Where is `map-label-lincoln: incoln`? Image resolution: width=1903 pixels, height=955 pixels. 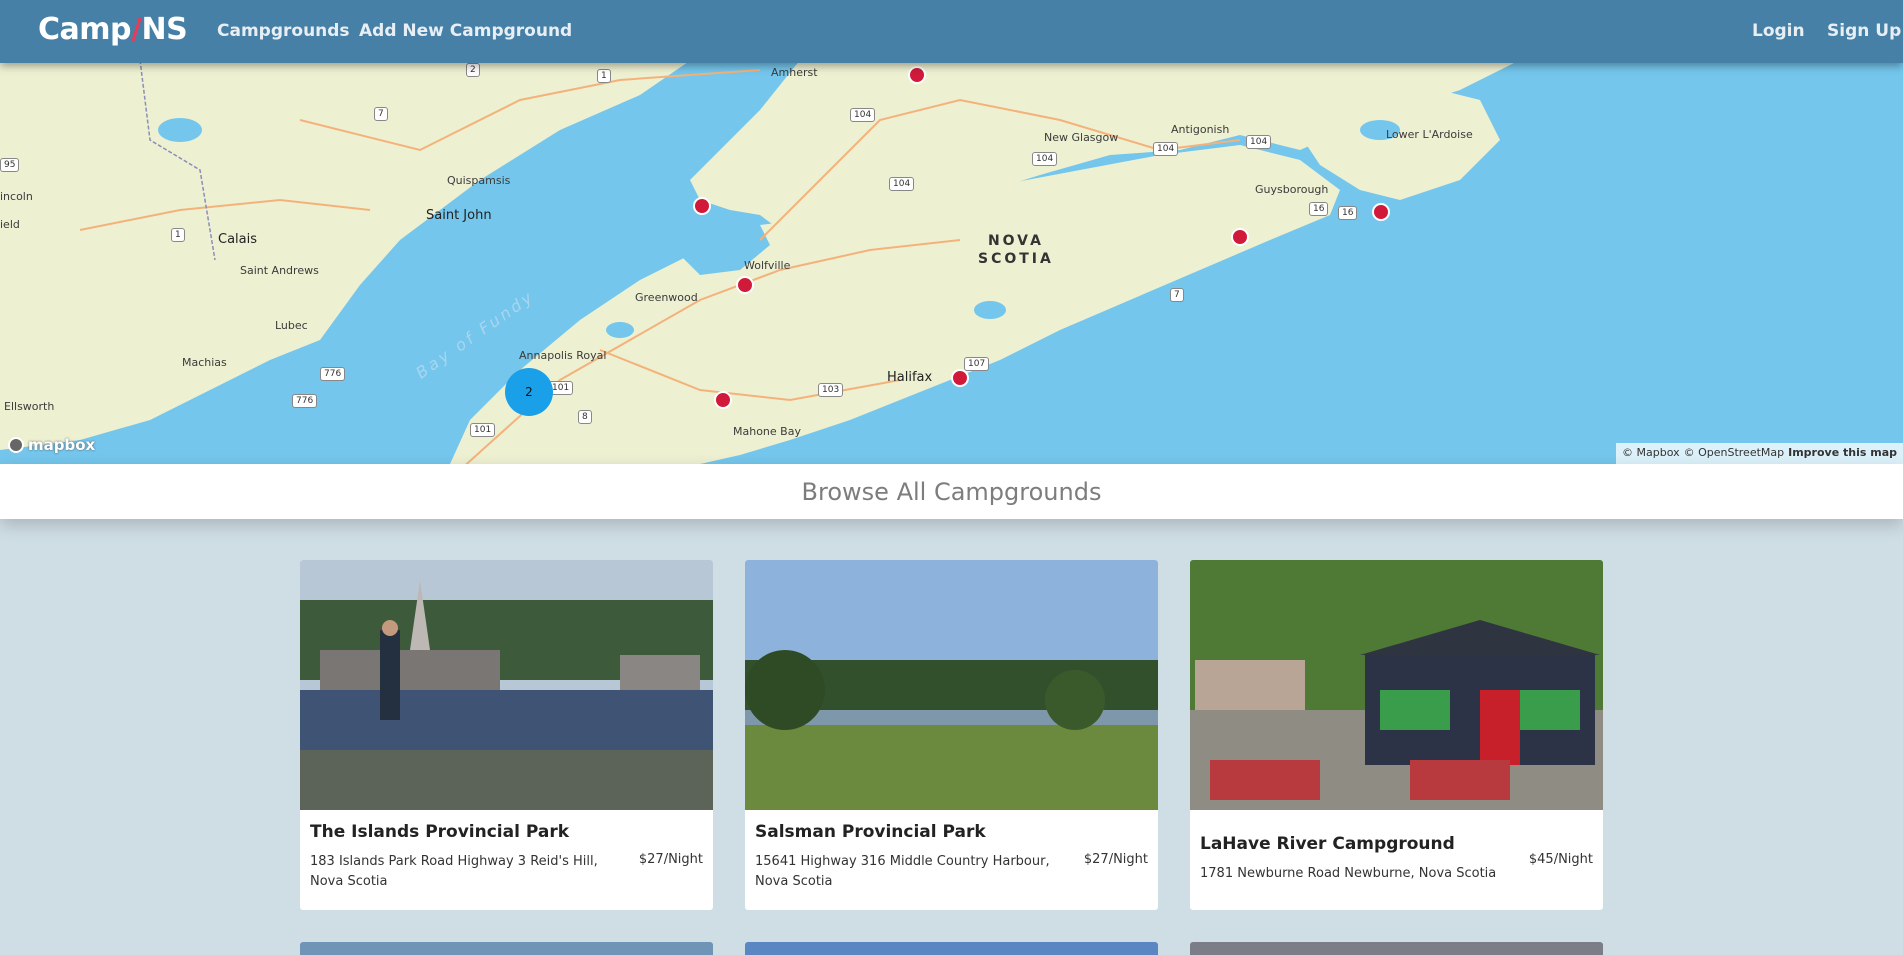 map-label-lincoln: incoln is located at coordinates (16, 196).